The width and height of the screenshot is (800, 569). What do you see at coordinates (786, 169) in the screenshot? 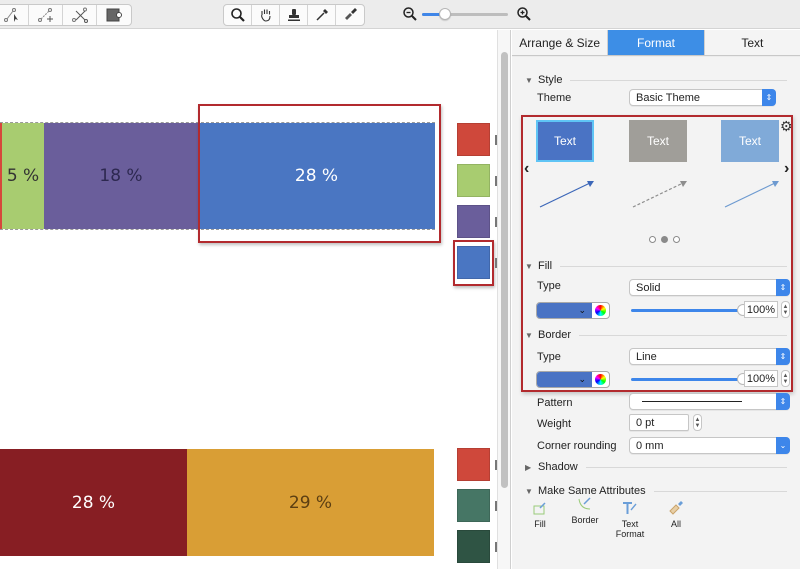
I see `chevron-right-icon: ›` at bounding box center [786, 169].